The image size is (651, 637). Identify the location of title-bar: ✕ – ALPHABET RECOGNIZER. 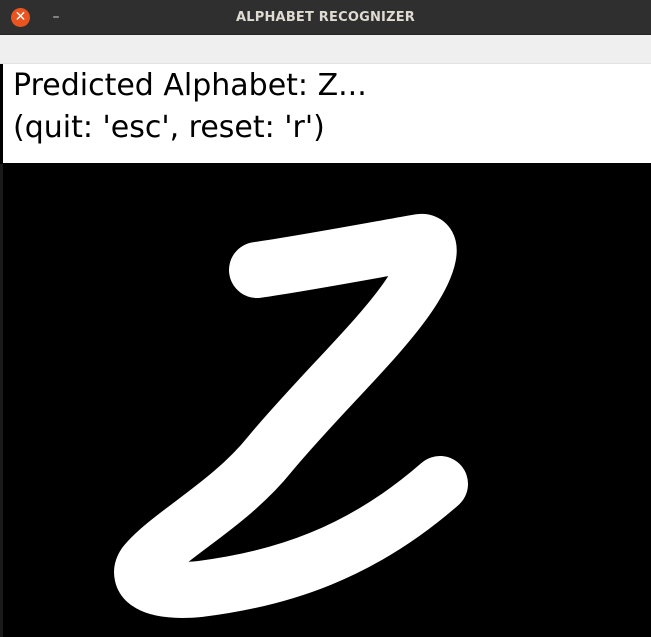
(325, 17).